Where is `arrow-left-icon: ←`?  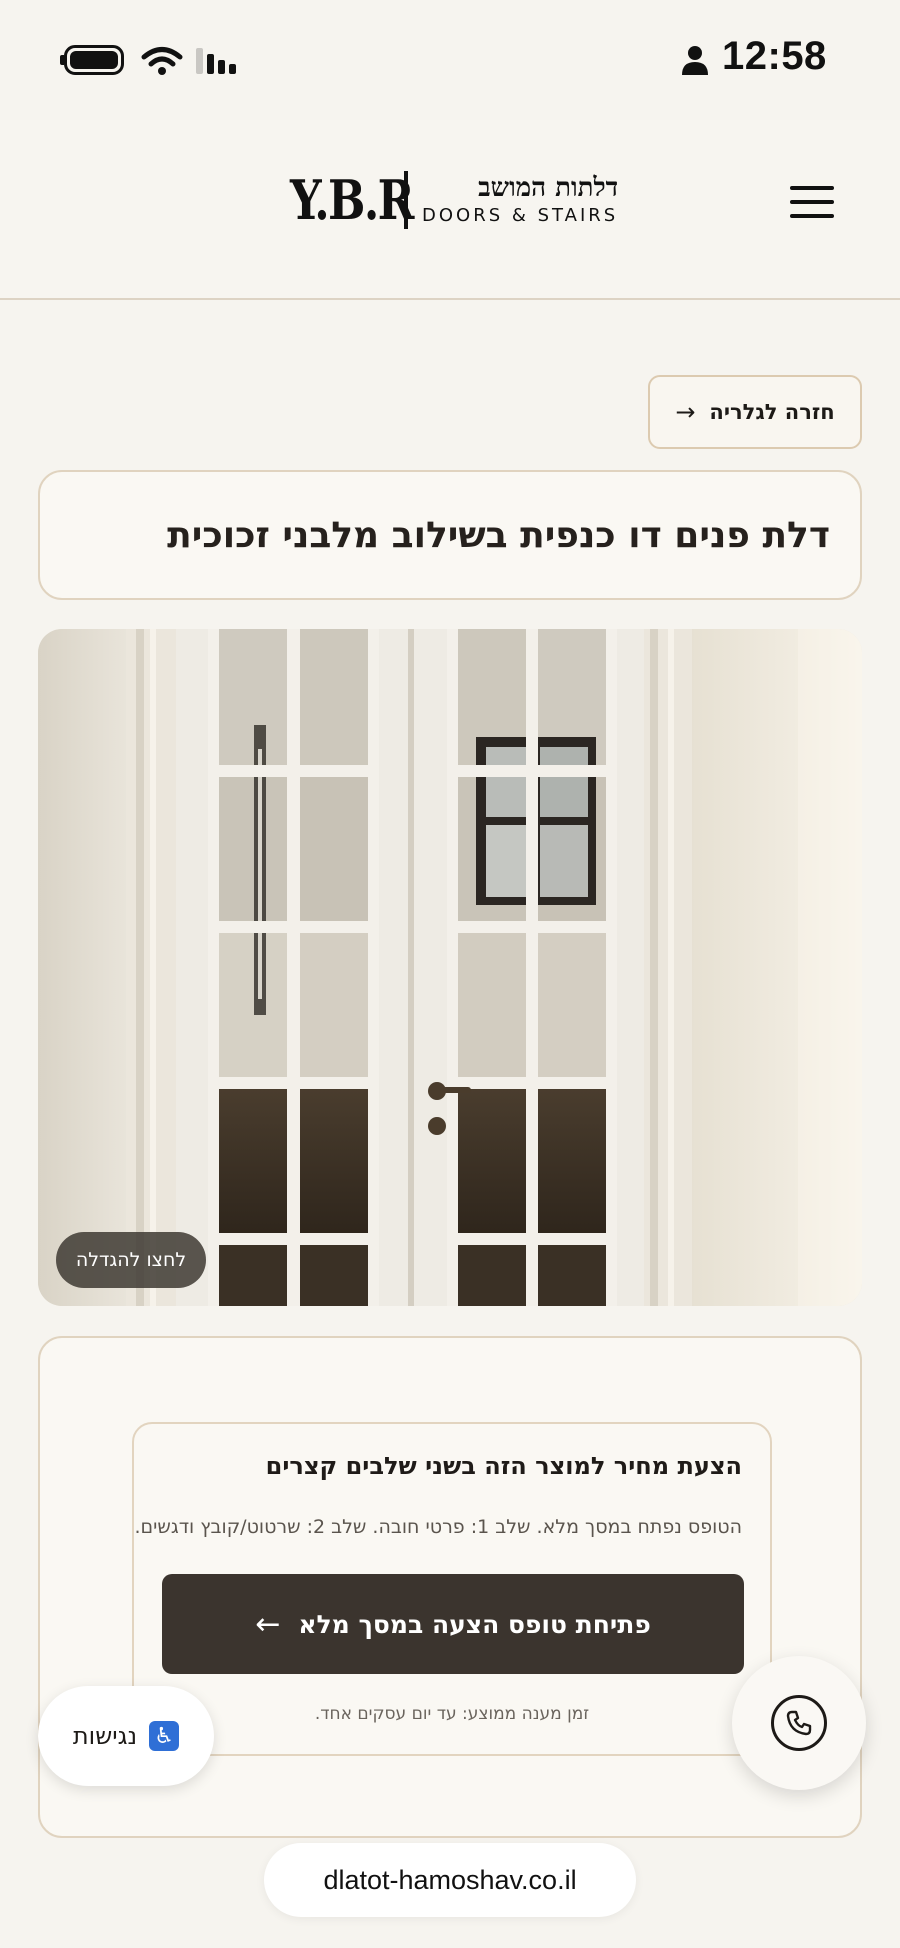
arrow-left-icon: ← is located at coordinates (268, 1624).